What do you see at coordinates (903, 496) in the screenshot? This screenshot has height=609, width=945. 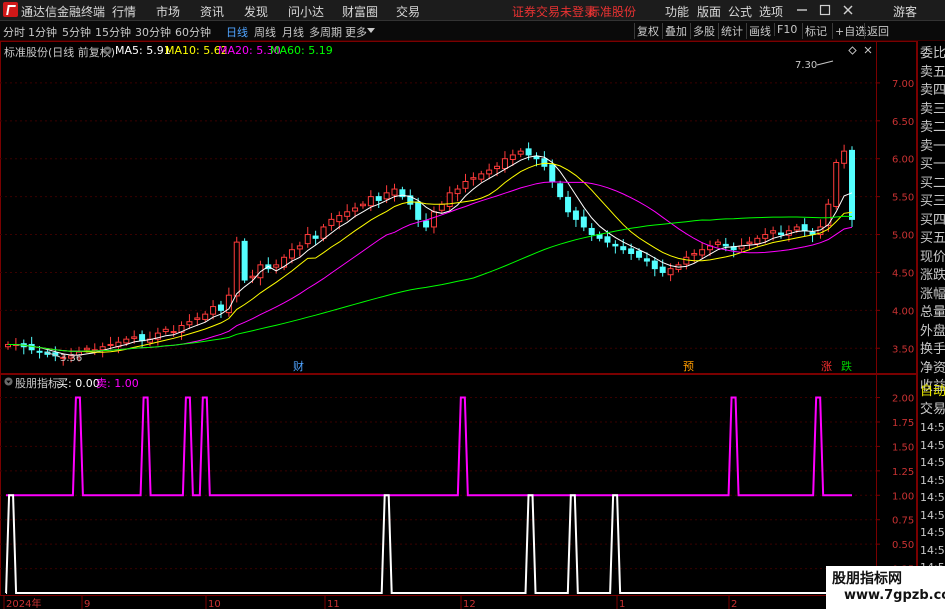 I see `indicator-y-tick-label: 1.00` at bounding box center [903, 496].